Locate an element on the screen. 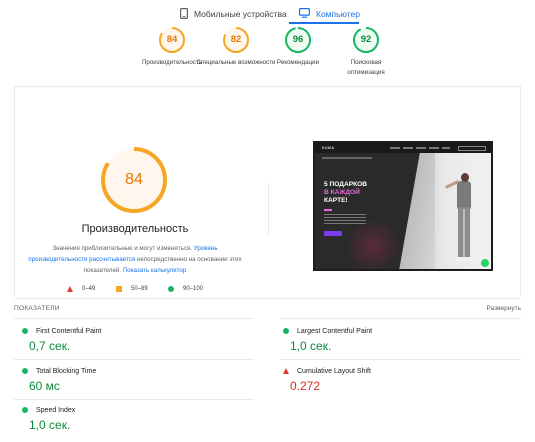 Image resolution: width=535 pixels, height=442 pixels. device-tabs: Мобильные устройства Компьютер is located at coordinates (267, 13).